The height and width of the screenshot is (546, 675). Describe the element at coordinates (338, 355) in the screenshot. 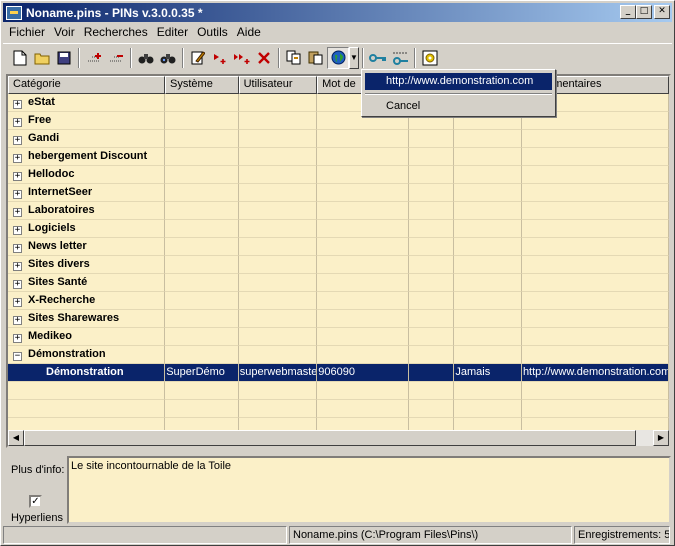

I see `table-row: − Démonstration` at that location.